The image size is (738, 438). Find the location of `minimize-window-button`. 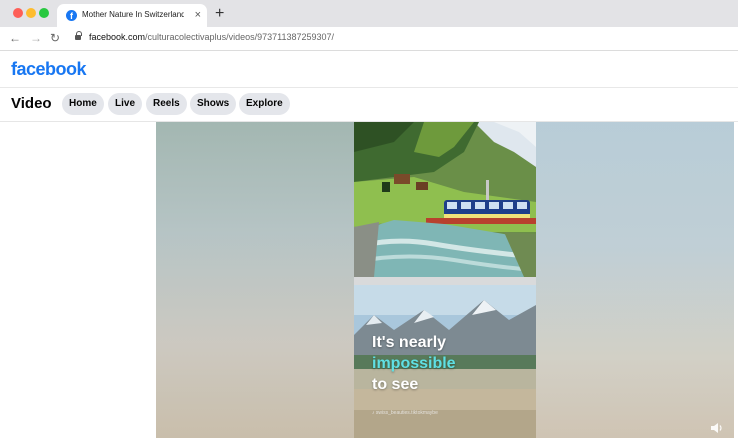

minimize-window-button is located at coordinates (31, 13).